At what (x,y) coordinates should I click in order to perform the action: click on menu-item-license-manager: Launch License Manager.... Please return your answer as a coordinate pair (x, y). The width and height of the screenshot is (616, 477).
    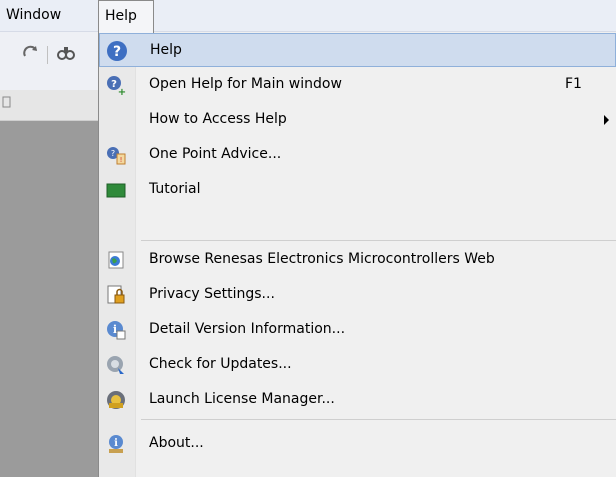
    Looking at the image, I should click on (357, 400).